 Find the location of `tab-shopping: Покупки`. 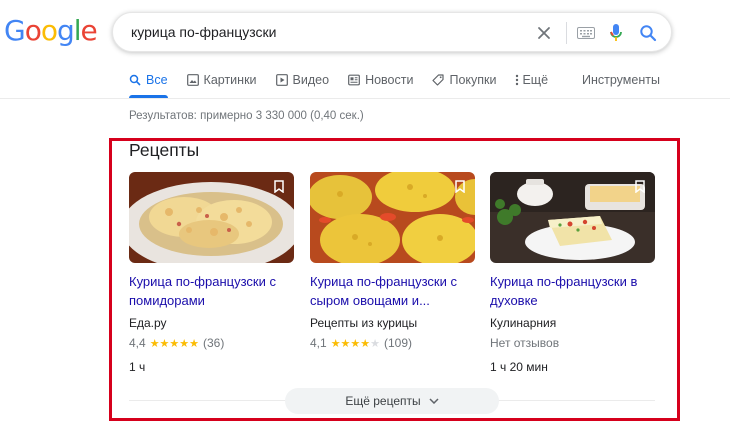

tab-shopping: Покупки is located at coordinates (464, 80).